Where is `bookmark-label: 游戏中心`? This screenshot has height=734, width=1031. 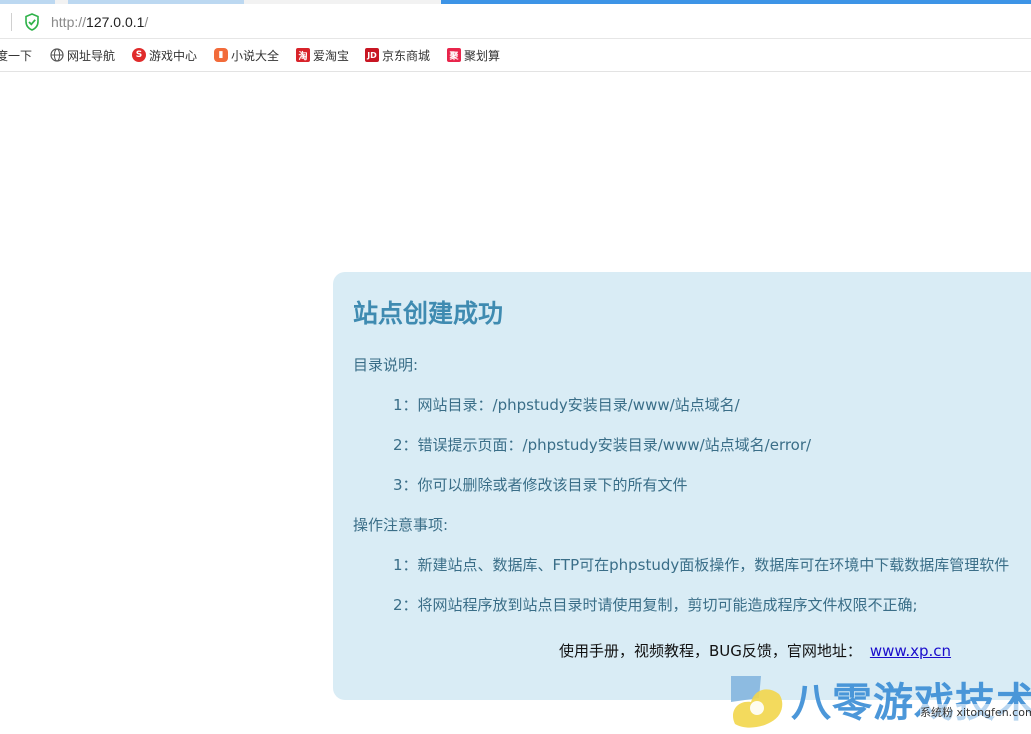
bookmark-label: 游戏中心 is located at coordinates (173, 55).